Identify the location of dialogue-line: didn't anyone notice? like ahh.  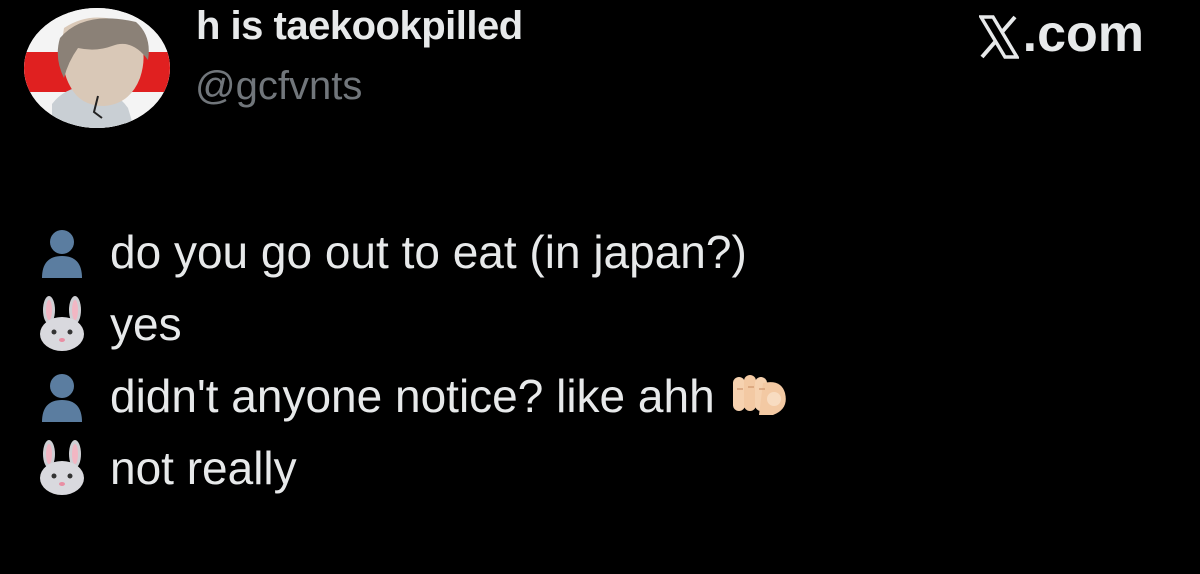
(412, 396).